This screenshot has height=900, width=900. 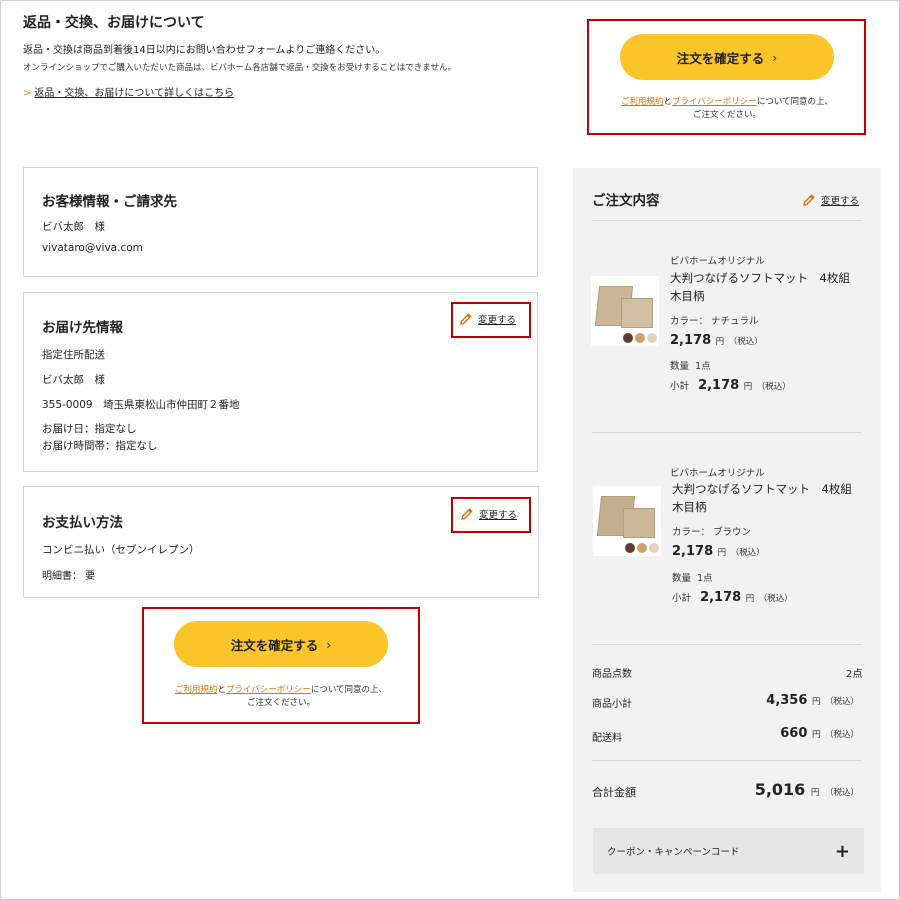 What do you see at coordinates (134, 93) in the screenshot?
I see `returns-details-link-label: 返品・交換、お届けについて詳しくはこちら` at bounding box center [134, 93].